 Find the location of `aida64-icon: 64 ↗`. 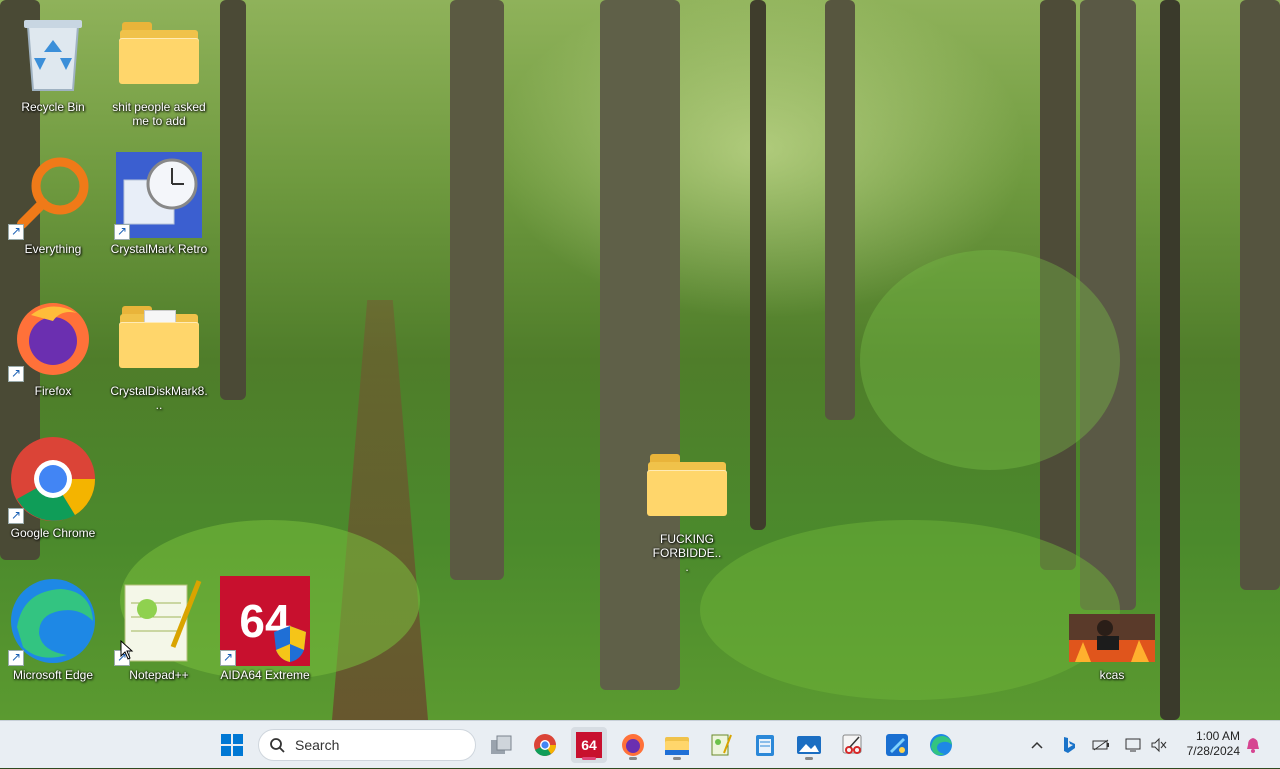

aida64-icon: 64 ↗ is located at coordinates (265, 621).